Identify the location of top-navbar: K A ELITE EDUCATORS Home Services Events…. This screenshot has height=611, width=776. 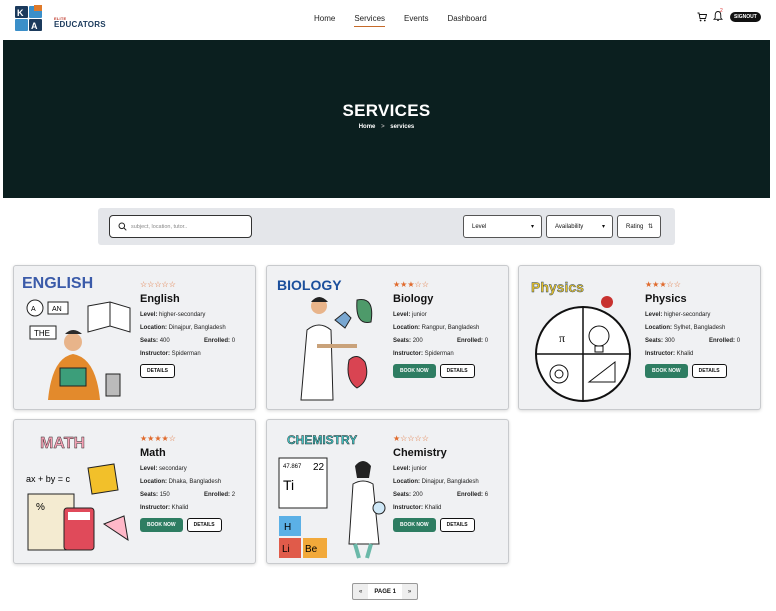
(388, 20).